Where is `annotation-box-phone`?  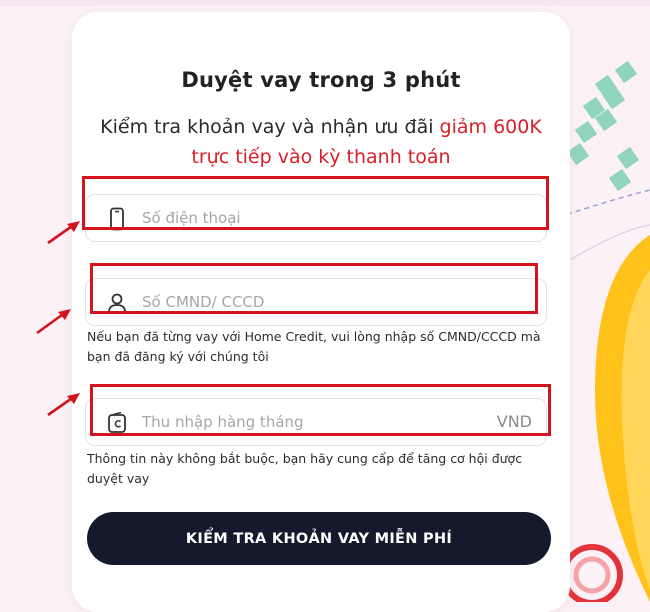 annotation-box-phone is located at coordinates (315, 203).